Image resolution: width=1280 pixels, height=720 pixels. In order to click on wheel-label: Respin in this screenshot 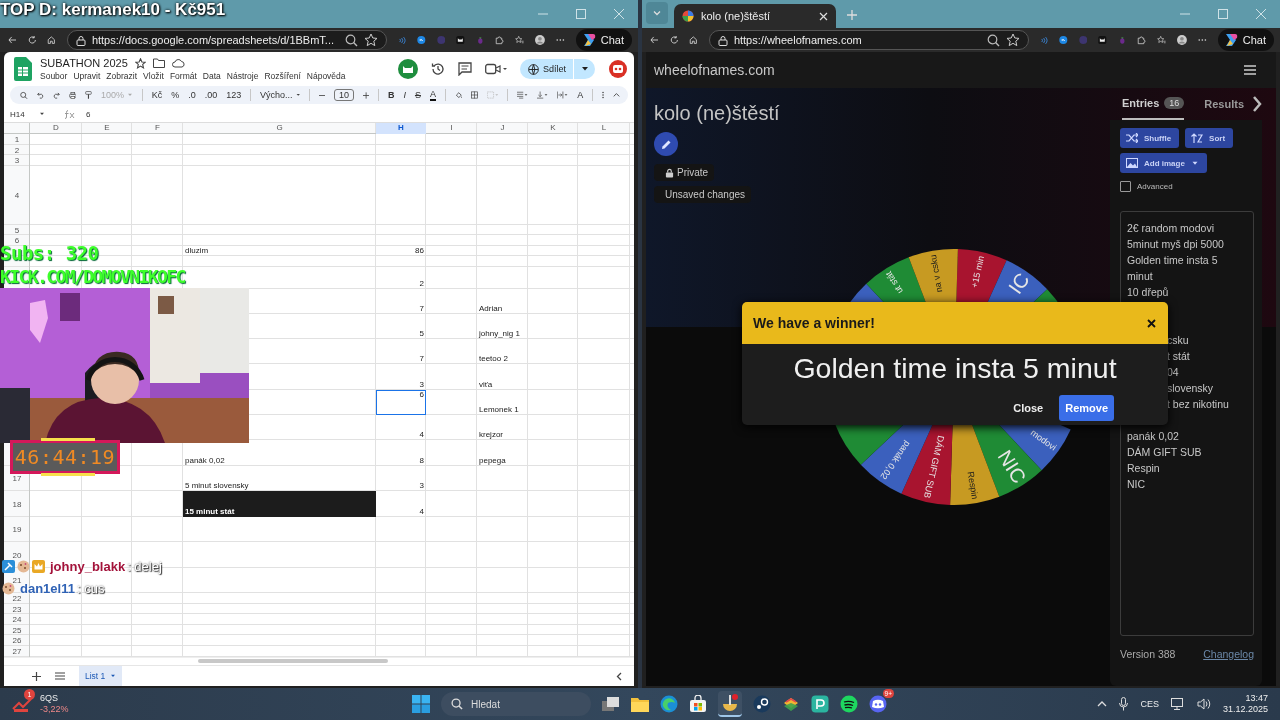, I will do `click(972, 485)`.